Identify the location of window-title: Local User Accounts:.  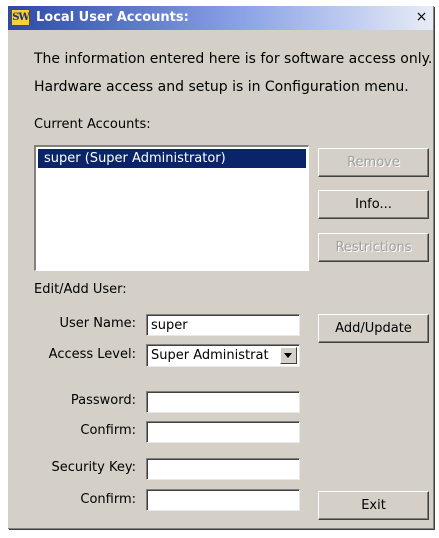
(112, 17).